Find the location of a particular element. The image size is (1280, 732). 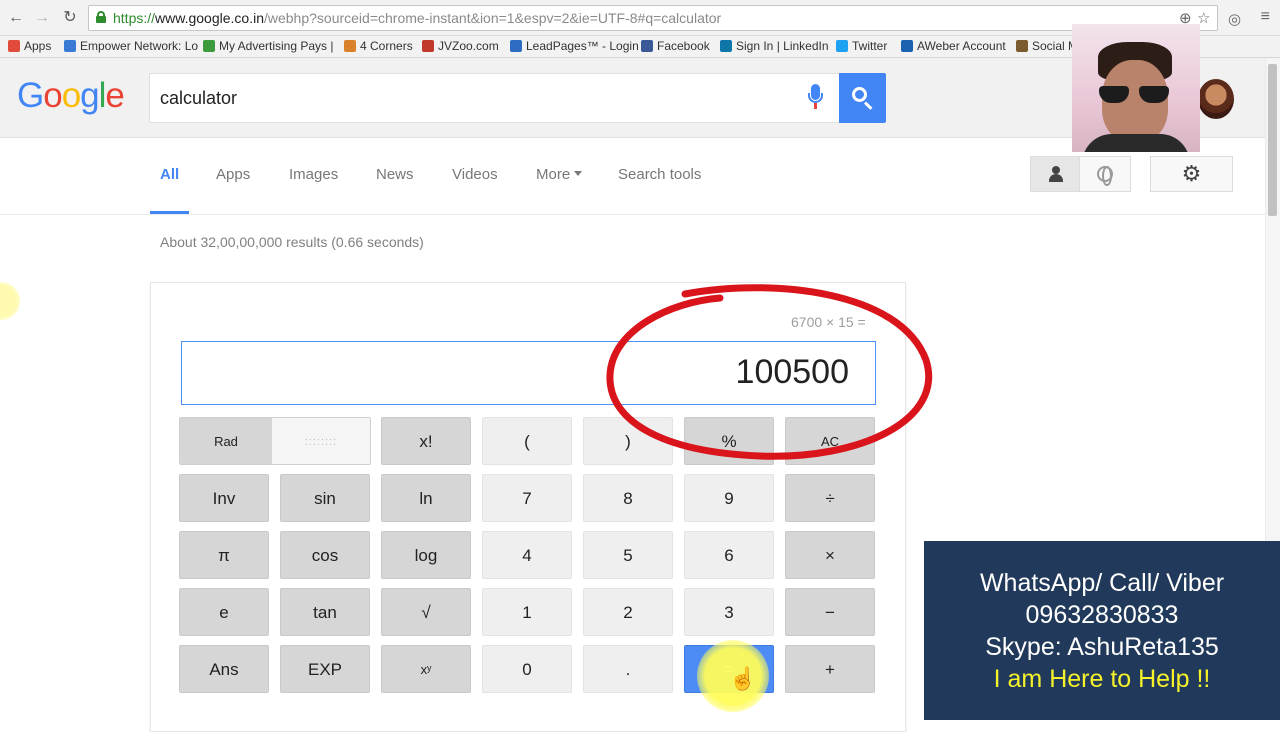

calc-key-multiply: × is located at coordinates (830, 555).